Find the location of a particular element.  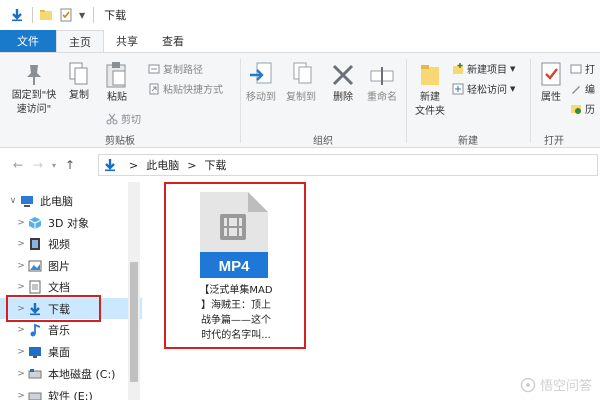

copy-to-label: 复制到 is located at coordinates (301, 97).